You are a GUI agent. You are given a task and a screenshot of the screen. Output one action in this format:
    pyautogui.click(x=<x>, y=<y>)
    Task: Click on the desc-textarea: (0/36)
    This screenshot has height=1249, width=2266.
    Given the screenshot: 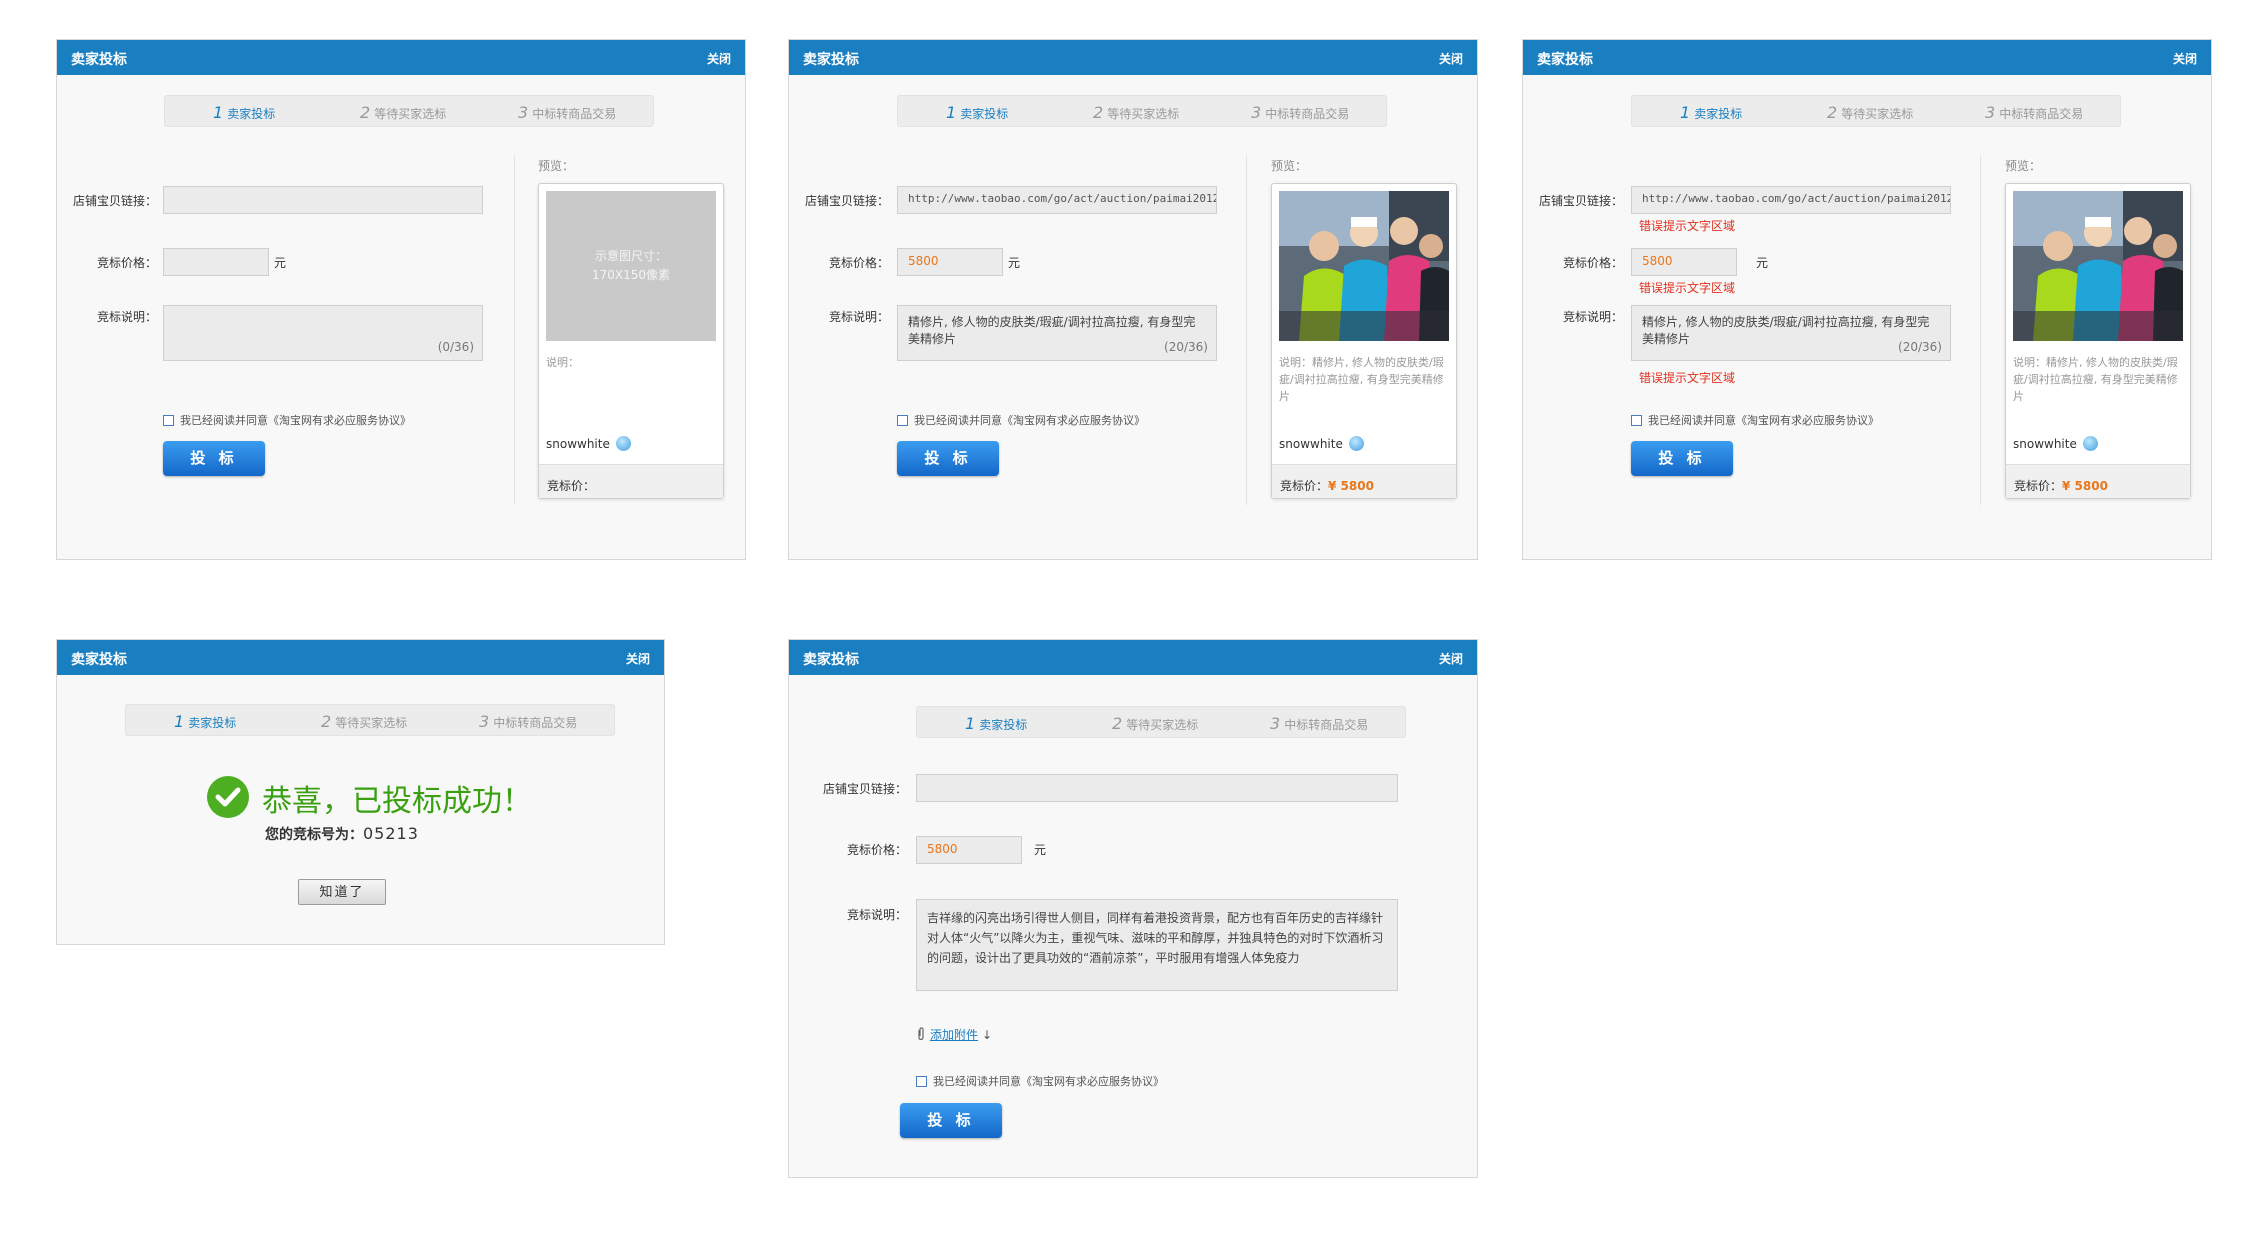 What is the action you would take?
    pyautogui.click(x=323, y=333)
    